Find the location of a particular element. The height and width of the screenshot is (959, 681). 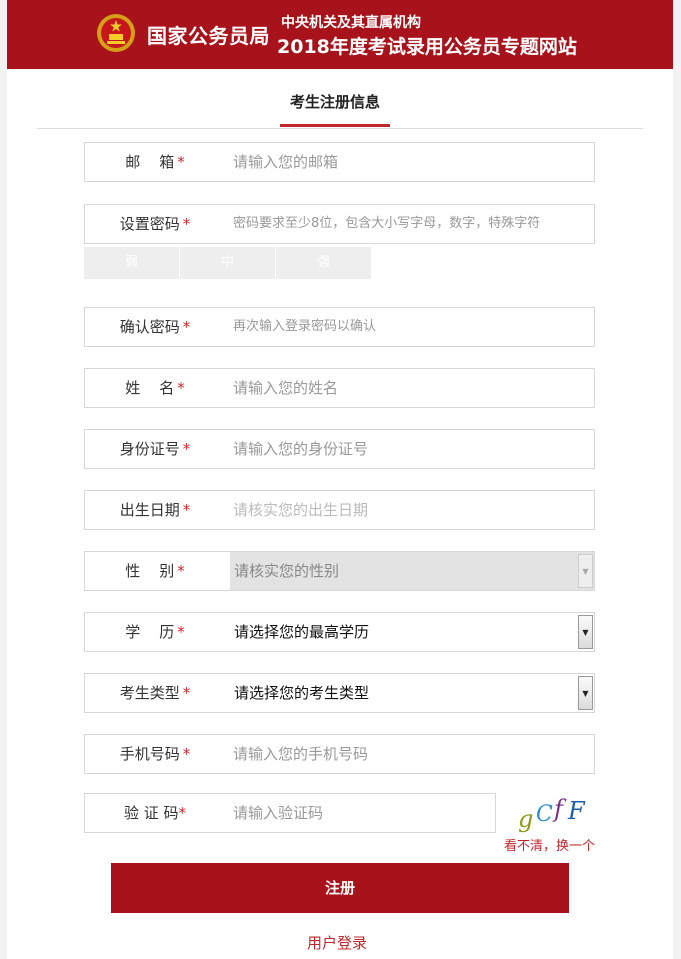

captcha-field: 请输入验证码 is located at coordinates (278, 813).